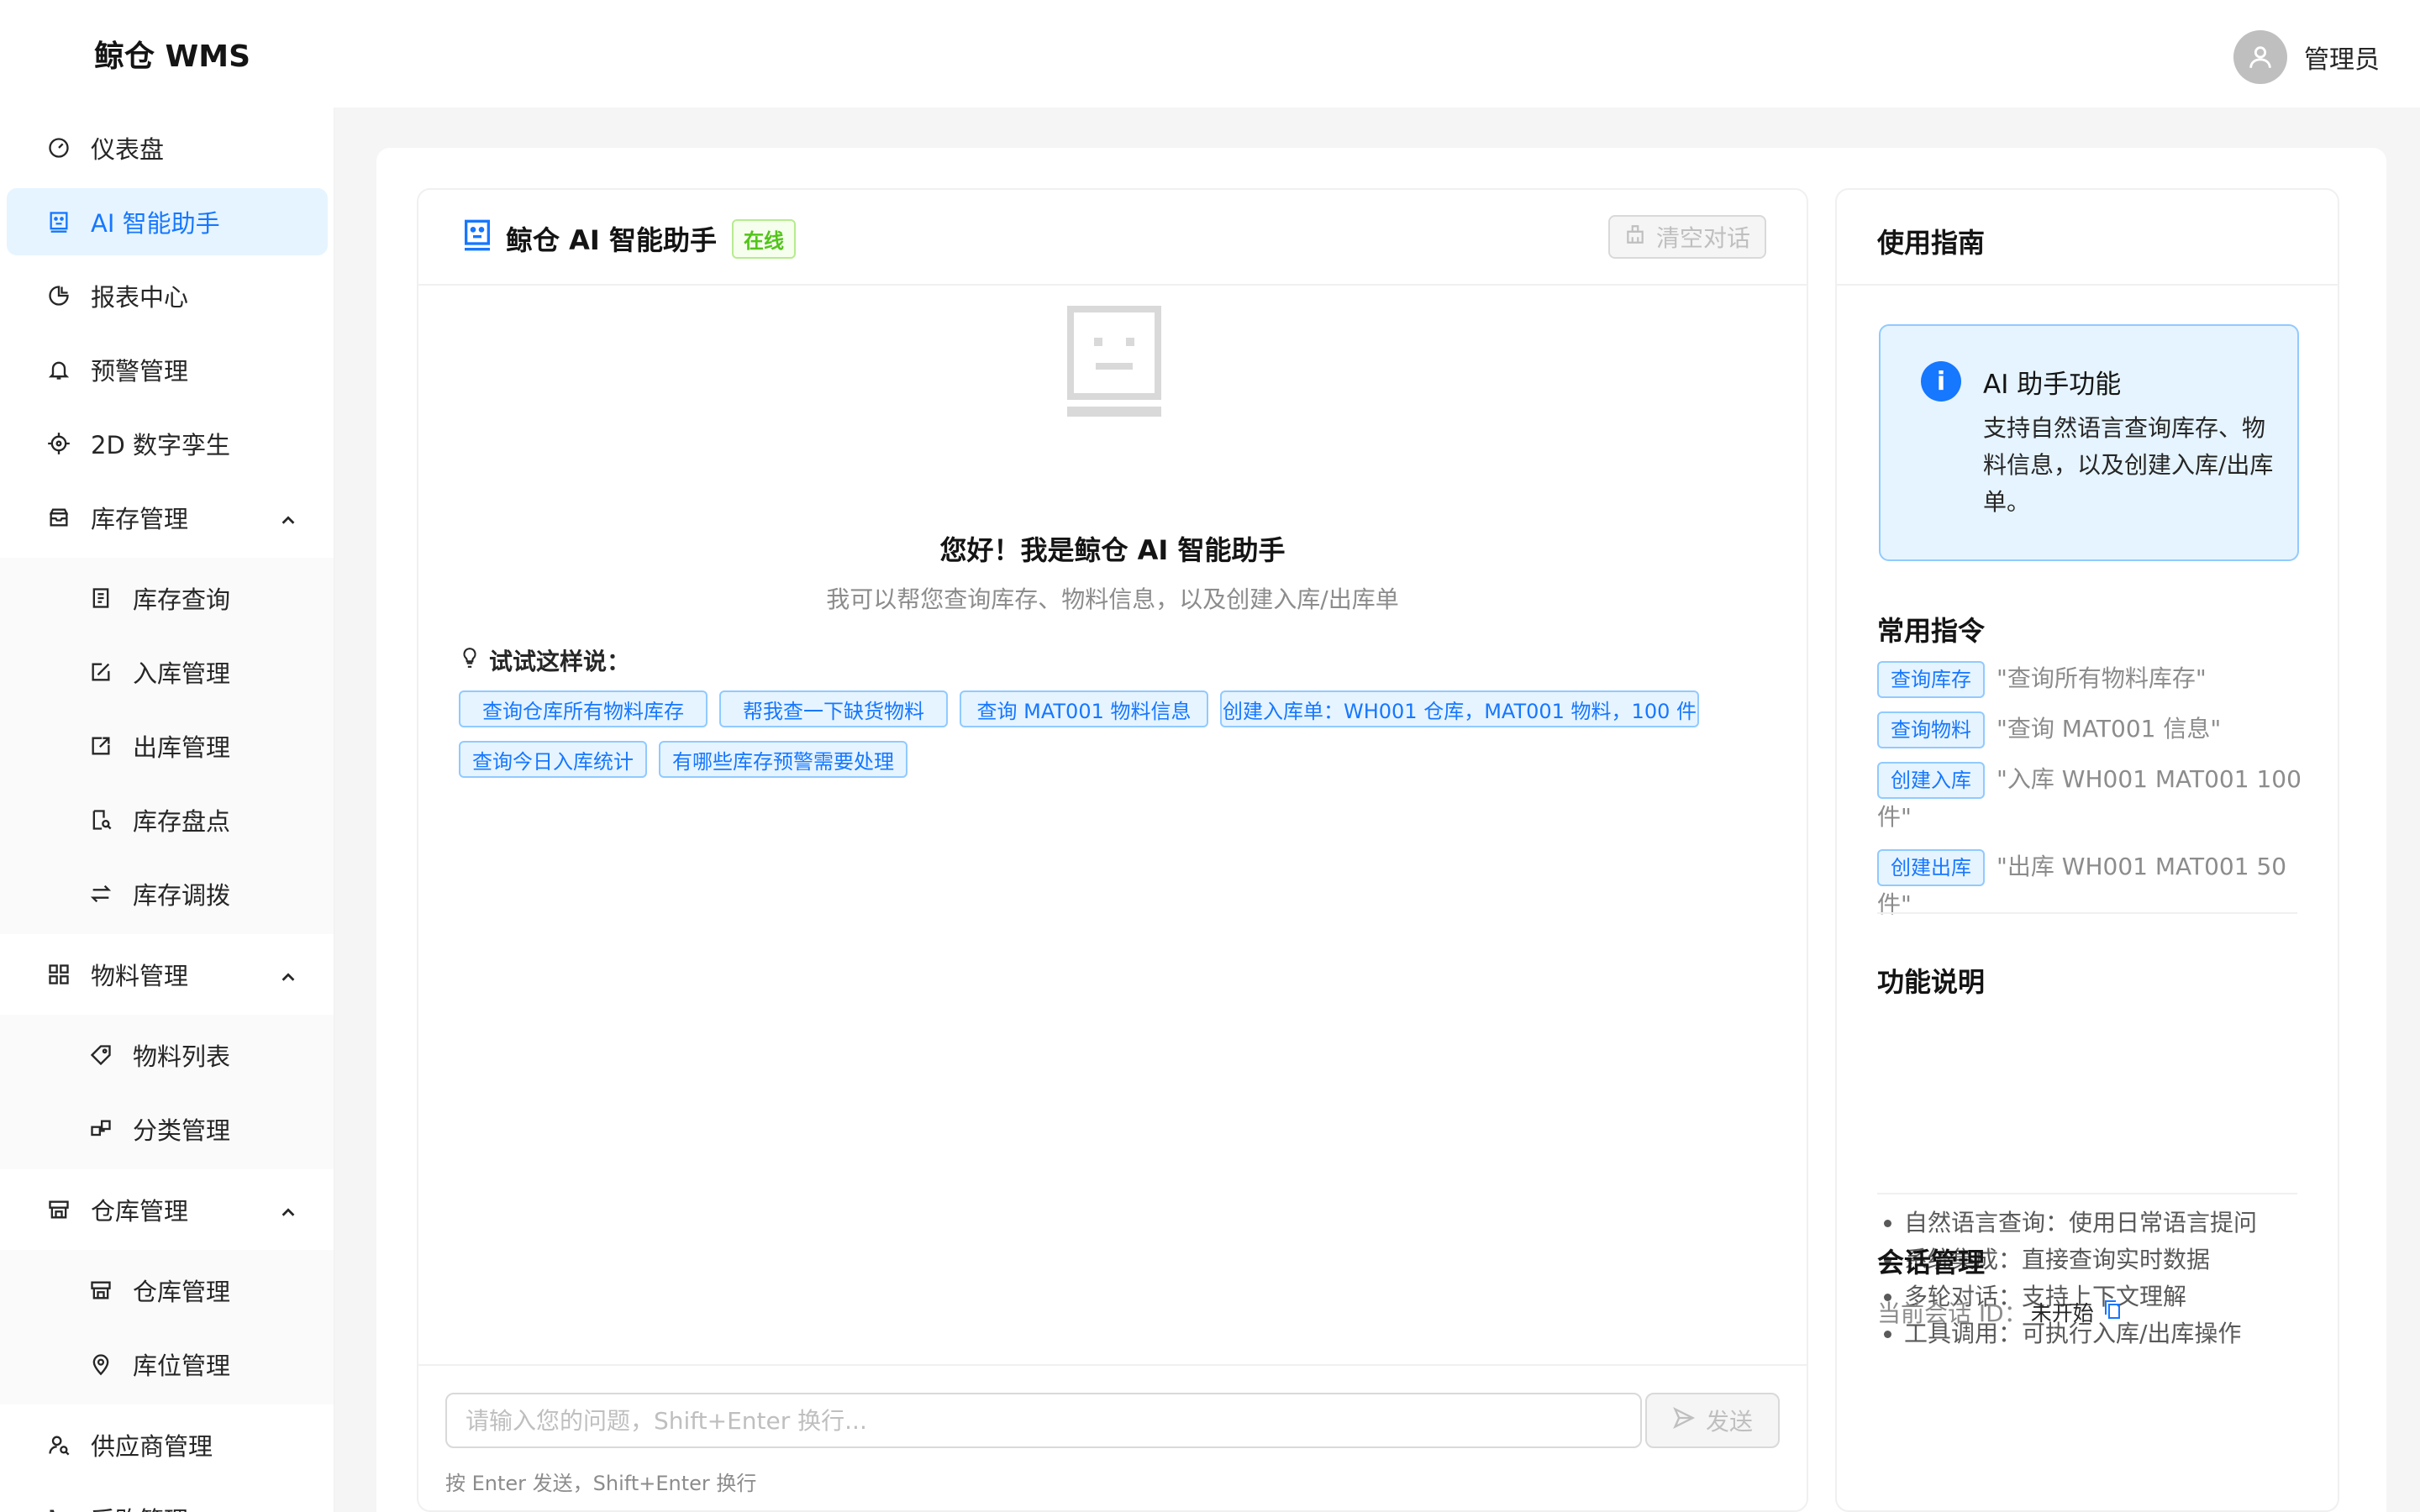 The height and width of the screenshot is (1512, 2420). What do you see at coordinates (140, 371) in the screenshot?
I see `sidebar-item-label: 预警管理` at bounding box center [140, 371].